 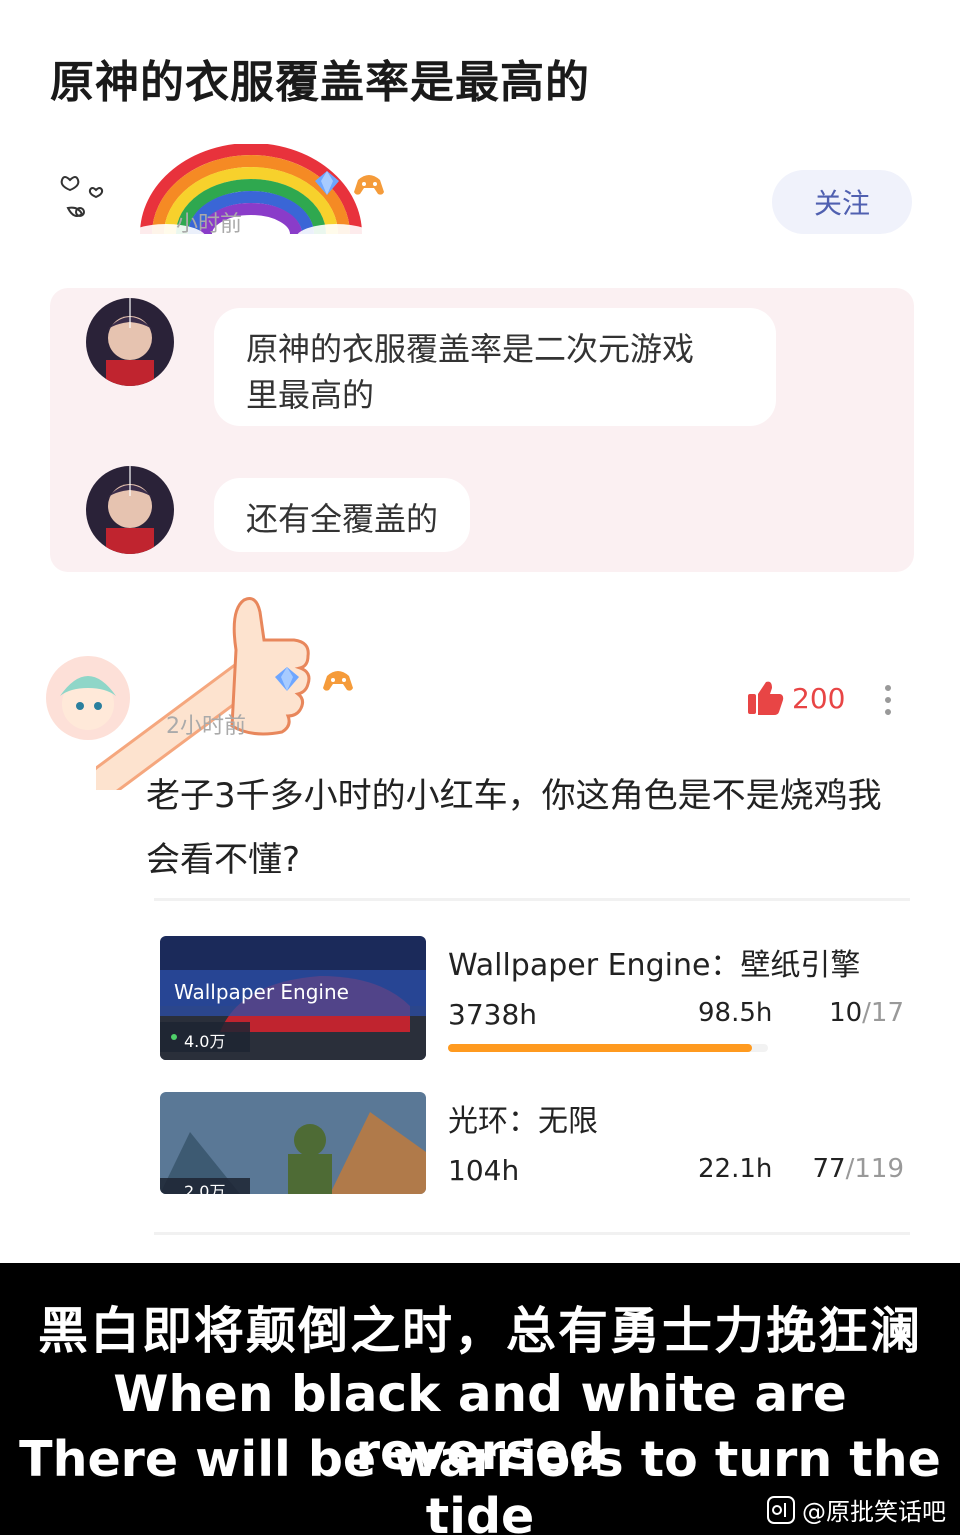 I want to click on achievements: 10/17, so click(x=866, y=1013).